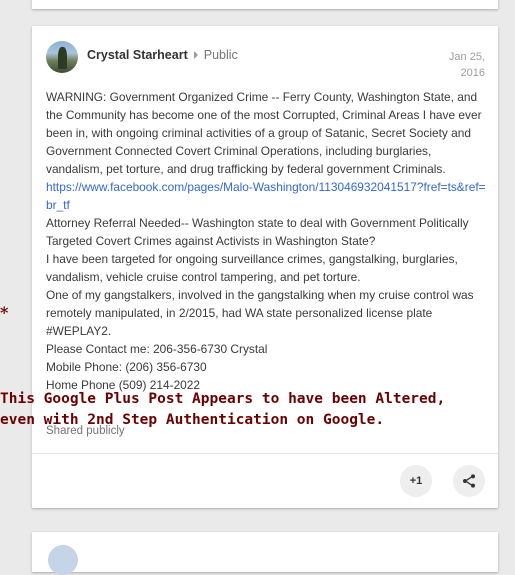  Describe the element at coordinates (4, 312) in the screenshot. I see `annotation-asterisk: *` at that location.